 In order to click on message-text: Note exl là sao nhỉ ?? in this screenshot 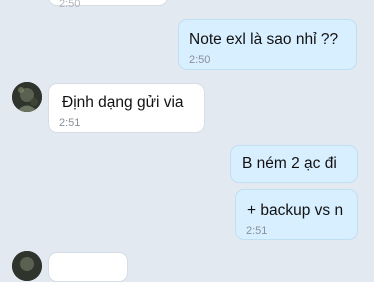, I will do `click(264, 39)`.